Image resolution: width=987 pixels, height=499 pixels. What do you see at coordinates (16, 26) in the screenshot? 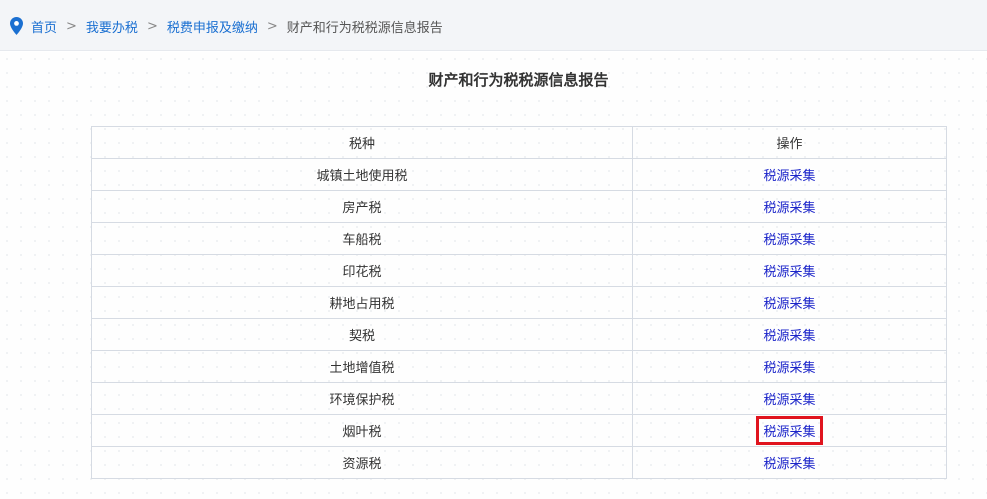
I see `location-pin-icon` at bounding box center [16, 26].